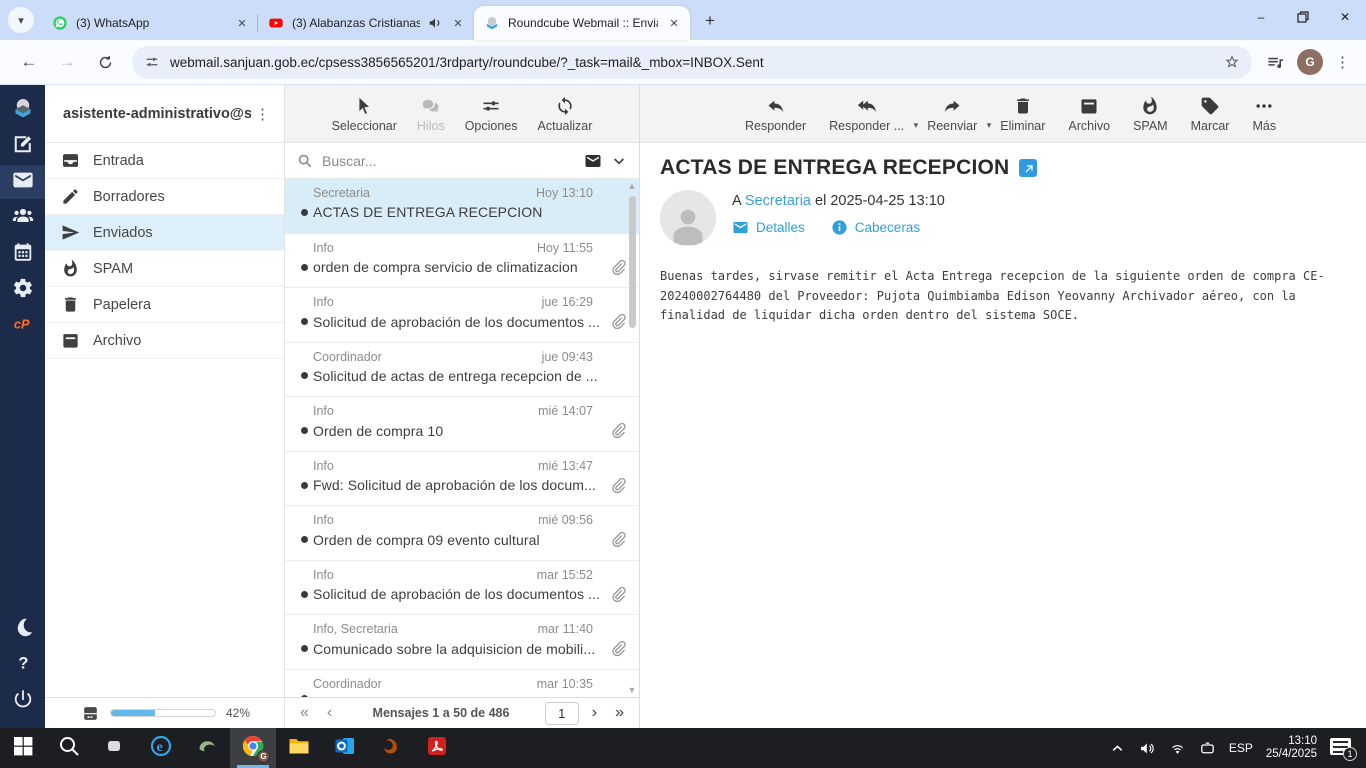 The image size is (1366, 768). Describe the element at coordinates (1028, 168) in the screenshot. I see `open-in-new-window-icon` at that location.